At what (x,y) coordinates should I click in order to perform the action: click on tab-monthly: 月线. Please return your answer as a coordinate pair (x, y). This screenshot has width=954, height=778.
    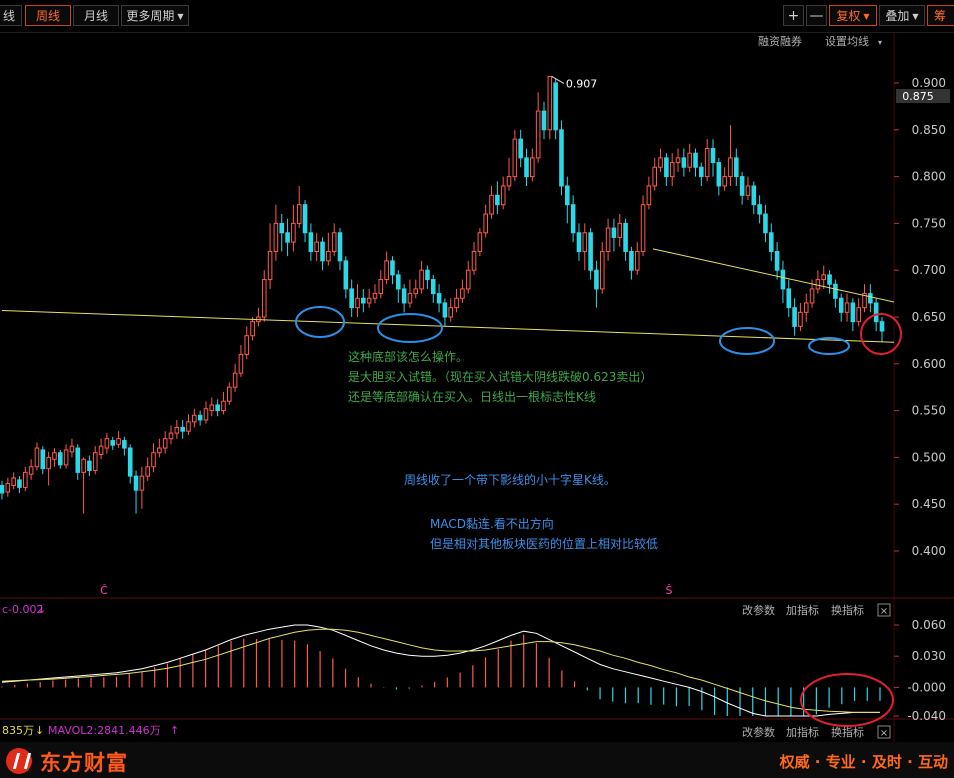
    Looking at the image, I should click on (96, 15).